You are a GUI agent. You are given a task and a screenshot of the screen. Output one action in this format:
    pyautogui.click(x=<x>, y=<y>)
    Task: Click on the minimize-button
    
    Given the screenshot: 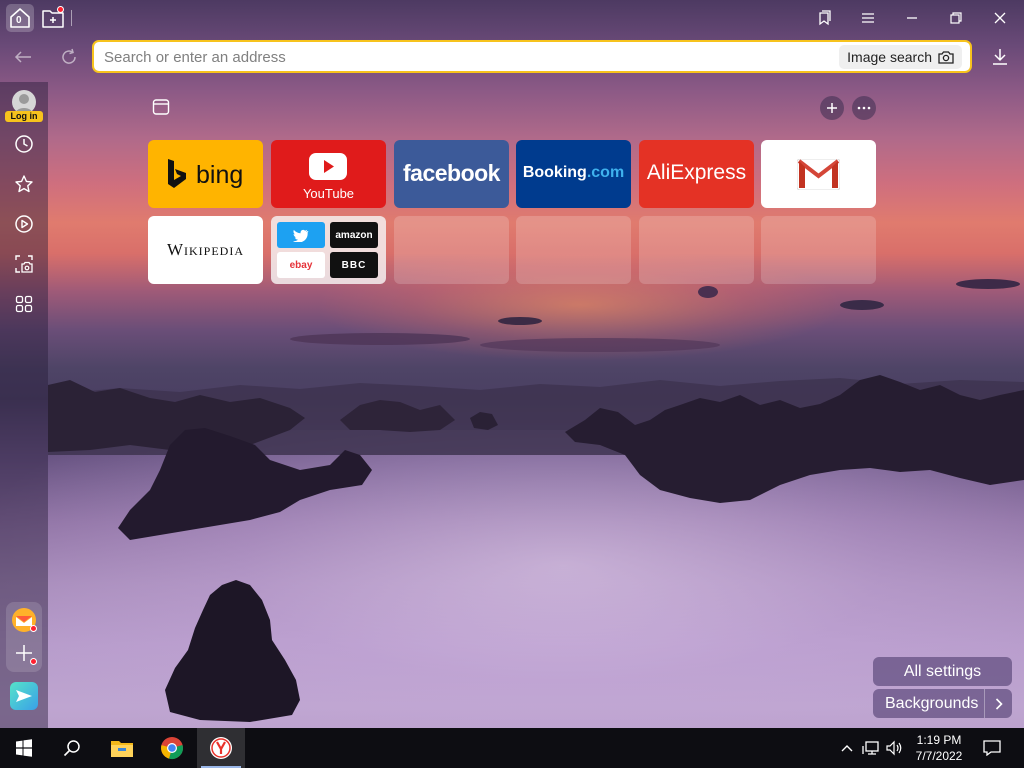 What is the action you would take?
    pyautogui.click(x=912, y=18)
    